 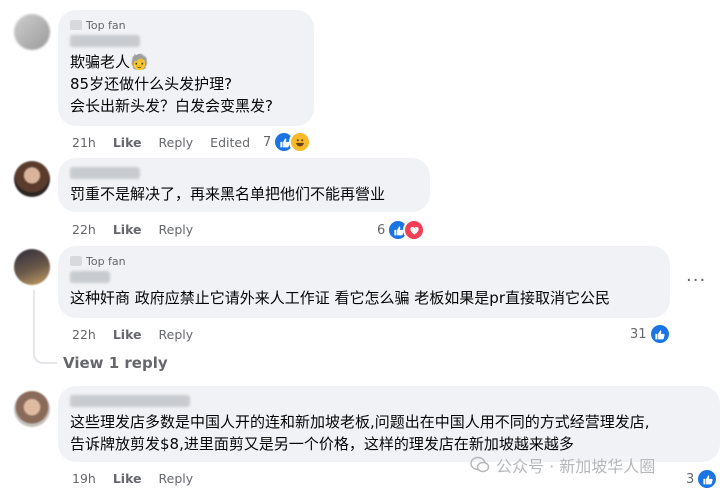 What do you see at coordinates (690, 479) in the screenshot?
I see `reaction-count: 3` at bounding box center [690, 479].